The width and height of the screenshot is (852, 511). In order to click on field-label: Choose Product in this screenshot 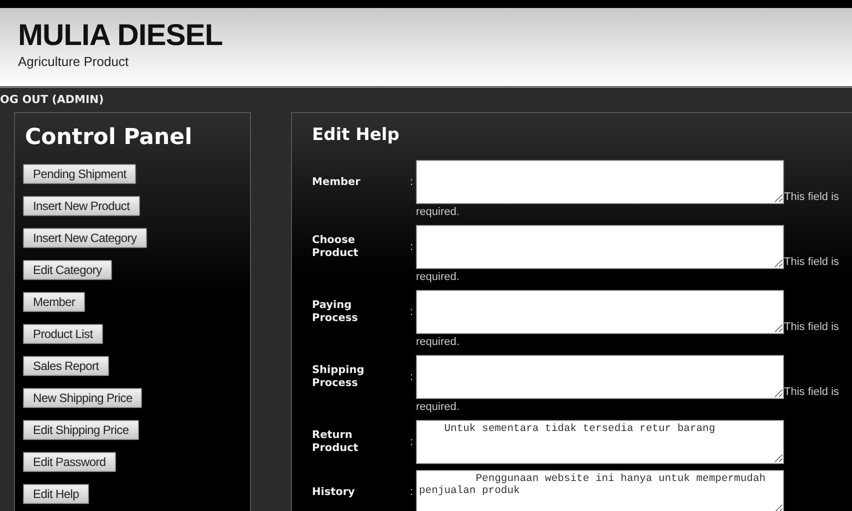, I will do `click(336, 247)`.